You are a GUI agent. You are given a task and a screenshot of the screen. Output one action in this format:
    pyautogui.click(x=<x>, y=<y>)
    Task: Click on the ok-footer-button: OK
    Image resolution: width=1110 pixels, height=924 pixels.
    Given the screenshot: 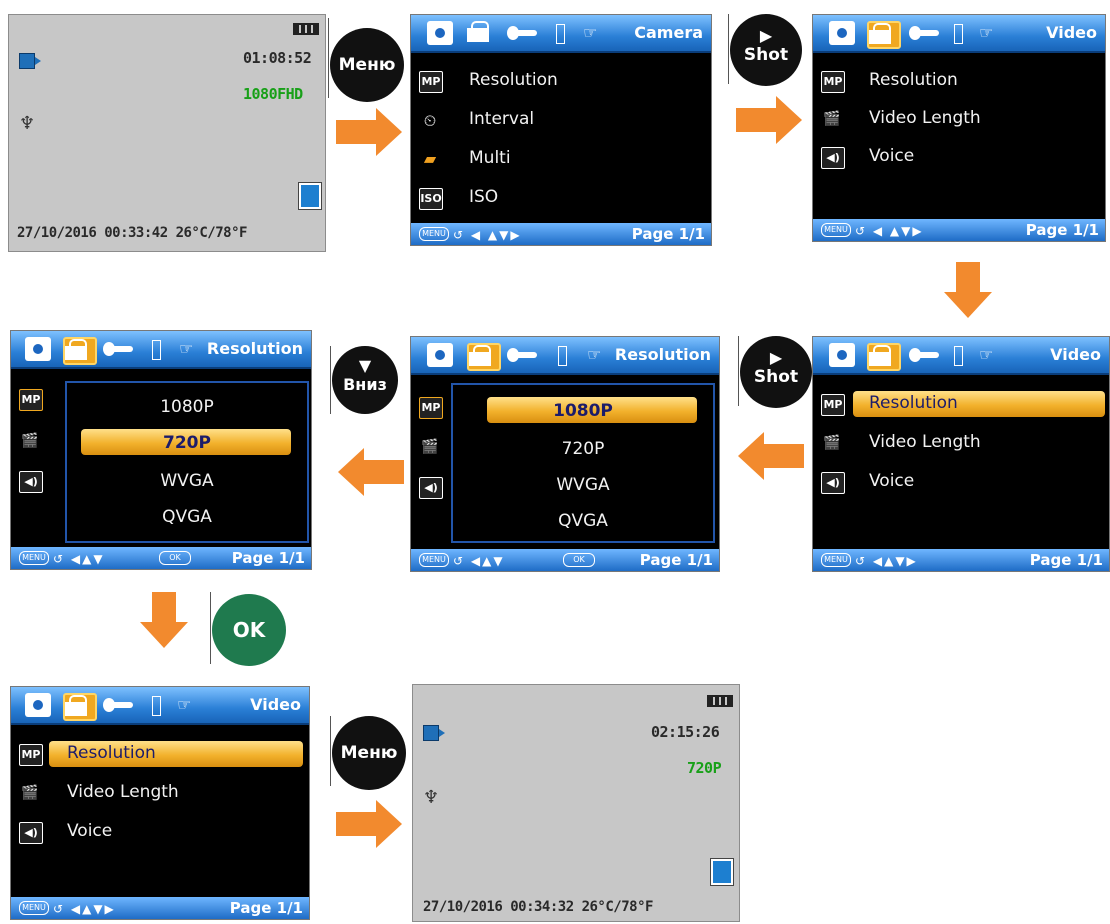 What is the action you would take?
    pyautogui.click(x=175, y=558)
    